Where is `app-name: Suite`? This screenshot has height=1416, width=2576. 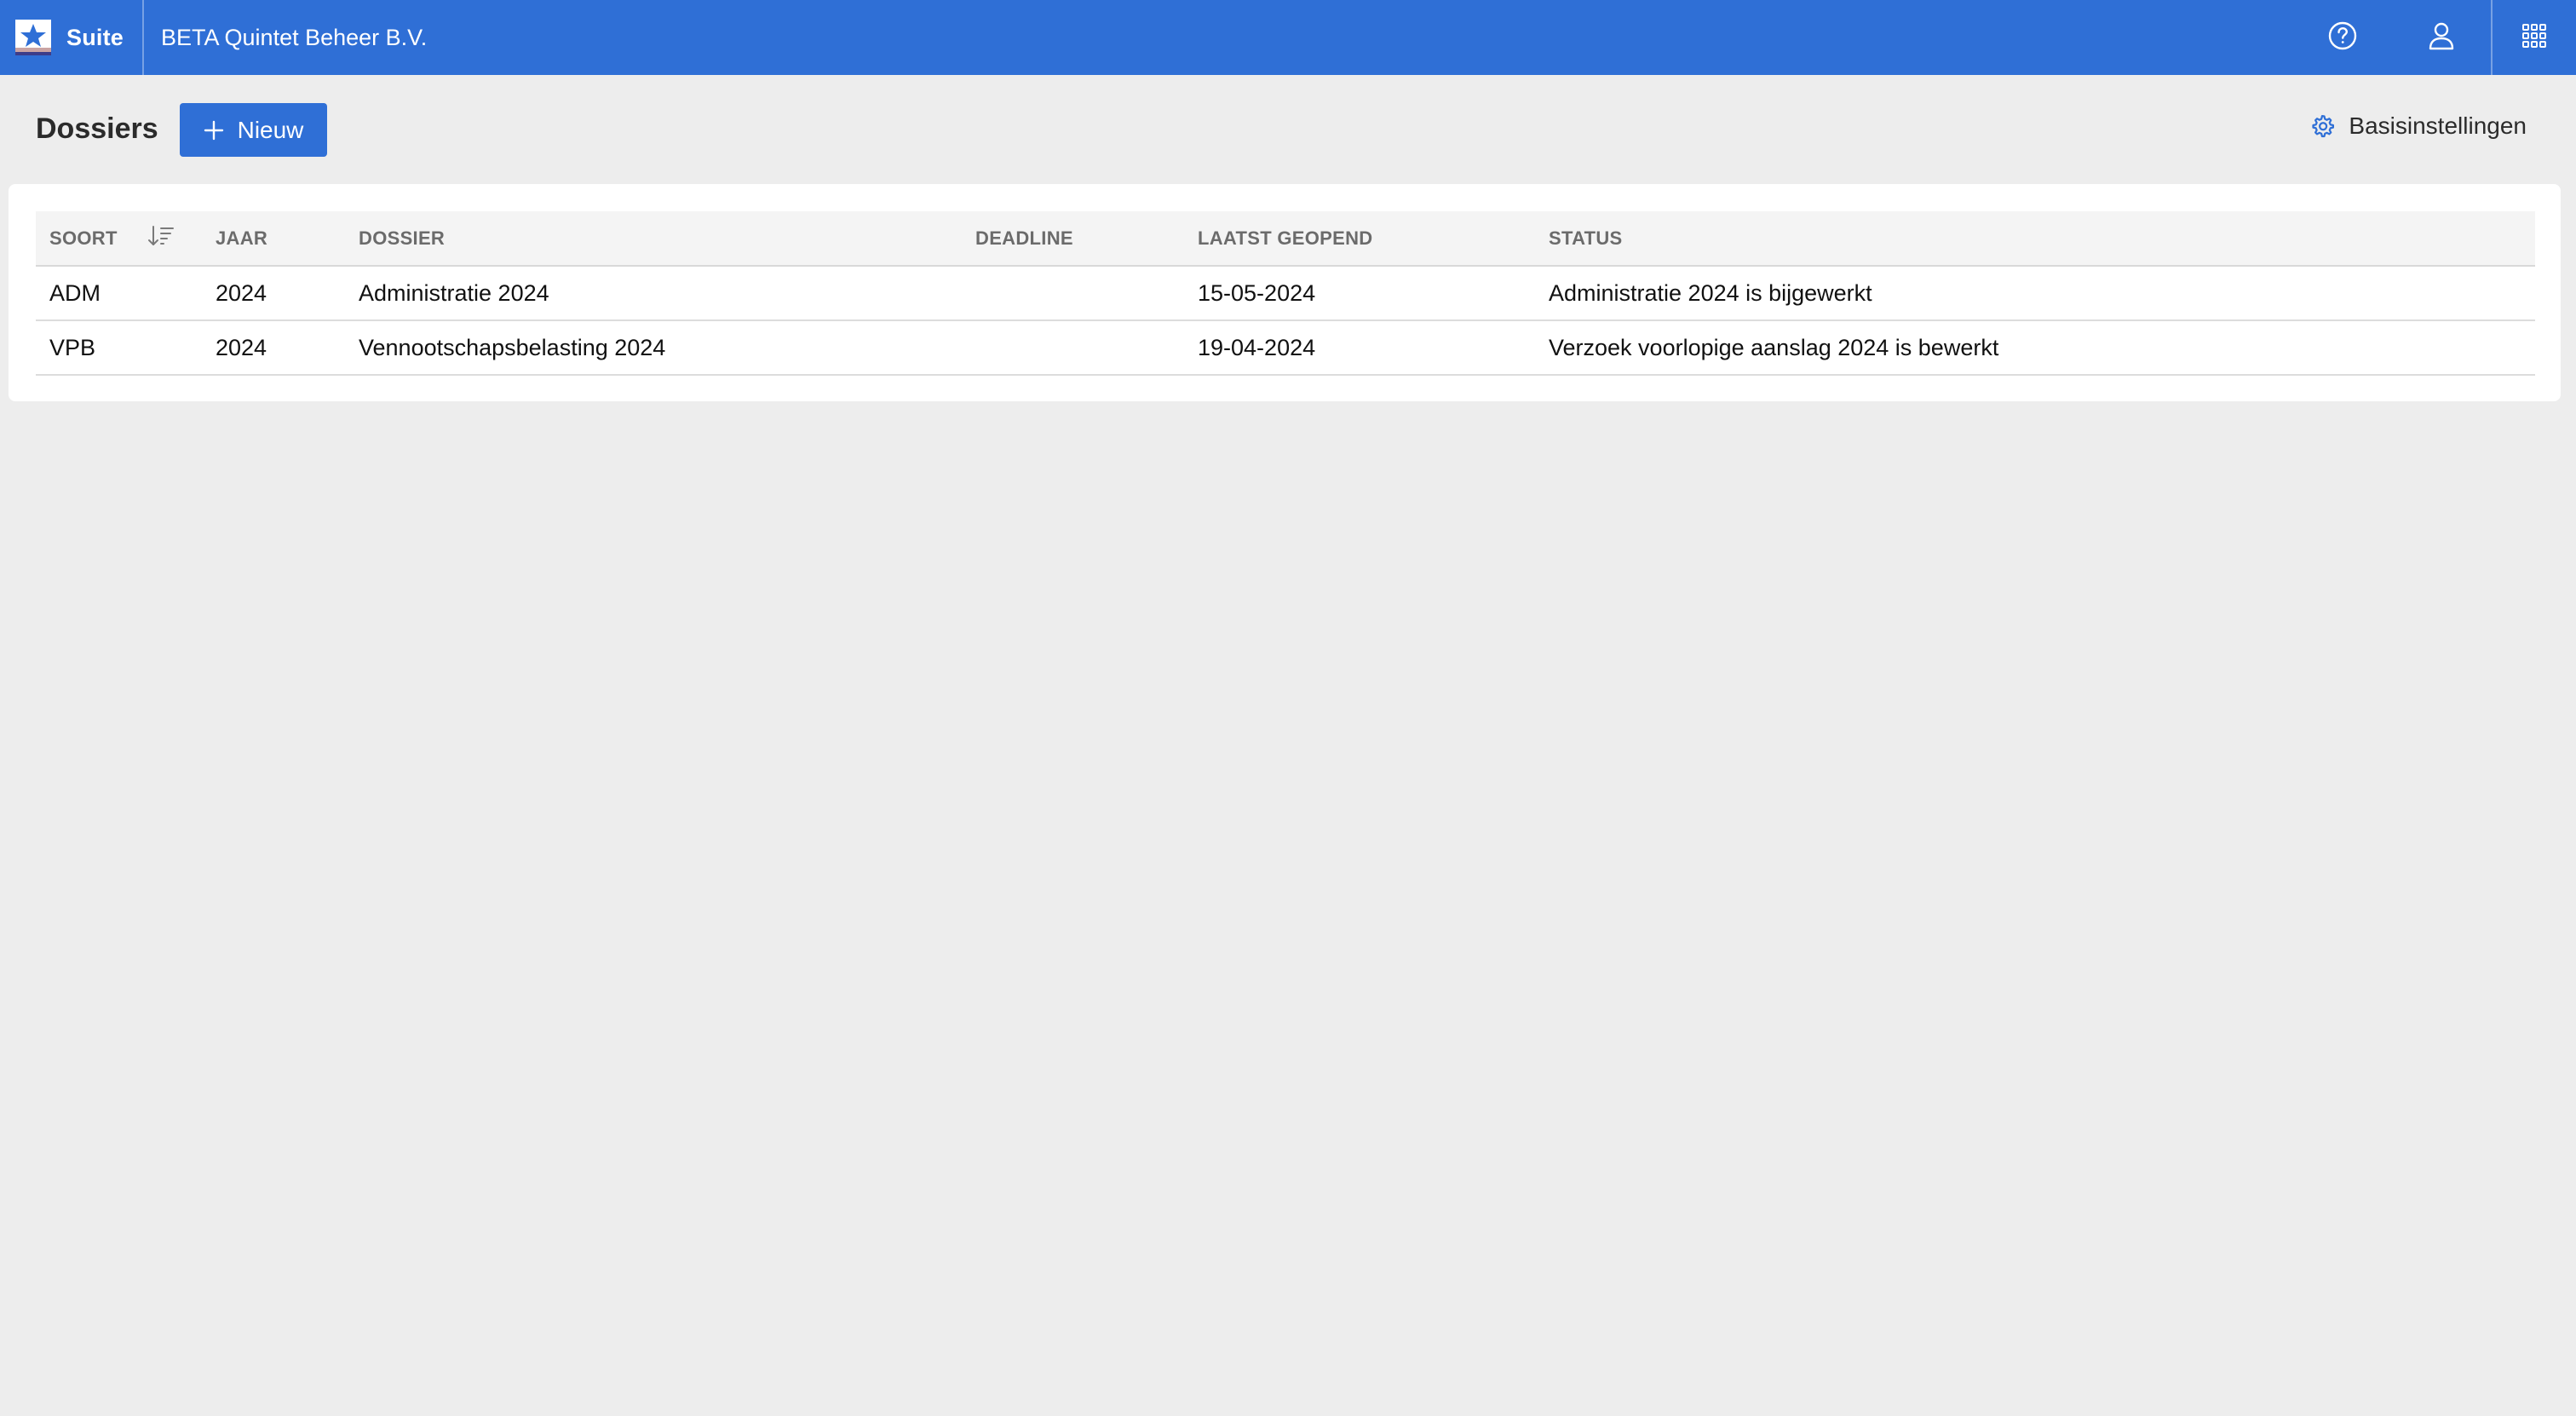 app-name: Suite is located at coordinates (95, 37).